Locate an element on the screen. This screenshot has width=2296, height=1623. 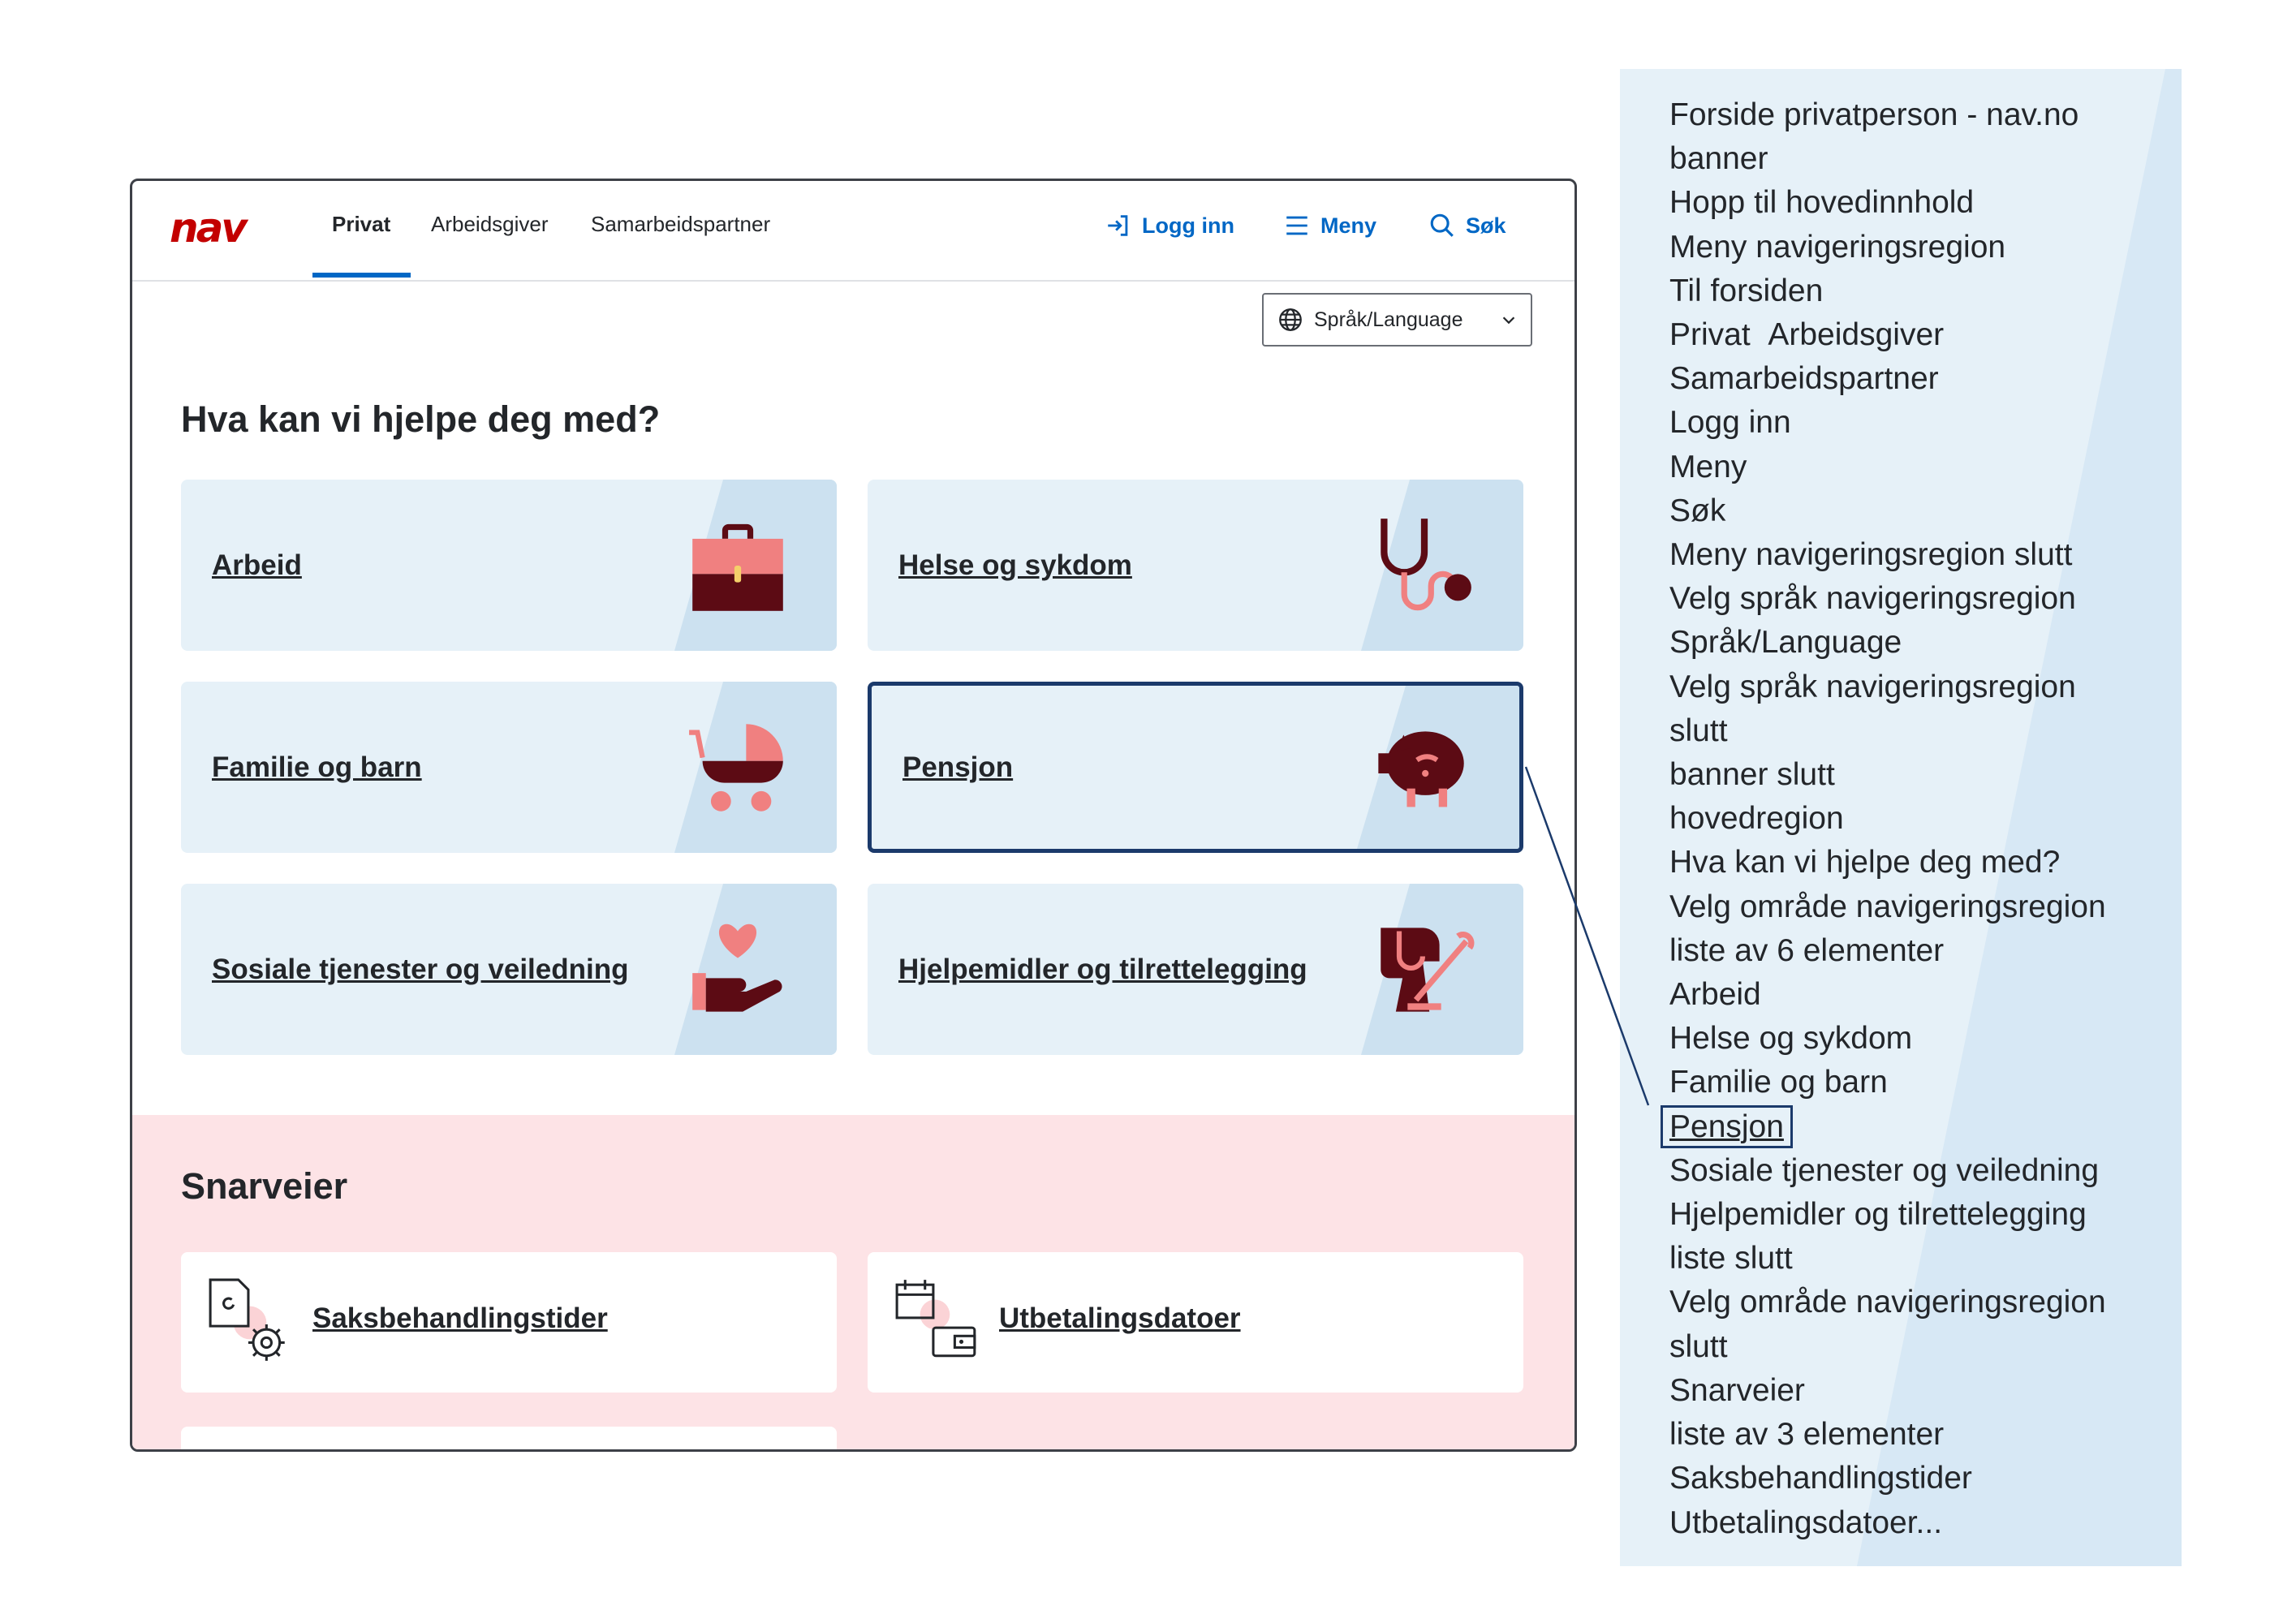
card-label: Sosiale tjenester og veiledning is located at coordinates (421, 969).